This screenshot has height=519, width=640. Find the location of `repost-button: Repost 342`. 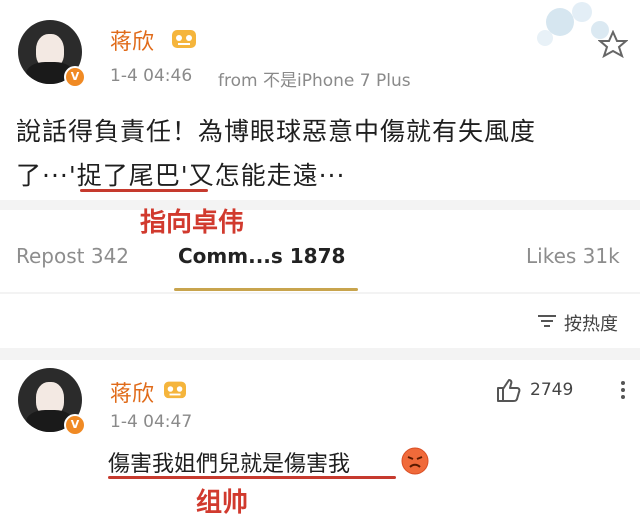

repost-button: Repost 342 is located at coordinates (72, 256).